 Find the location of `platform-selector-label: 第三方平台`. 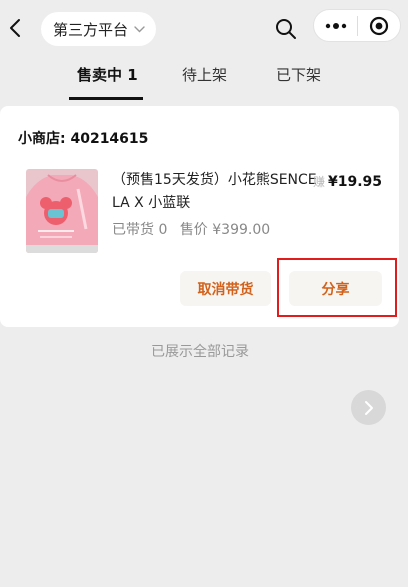

platform-selector-label: 第三方平台 is located at coordinates (91, 29).